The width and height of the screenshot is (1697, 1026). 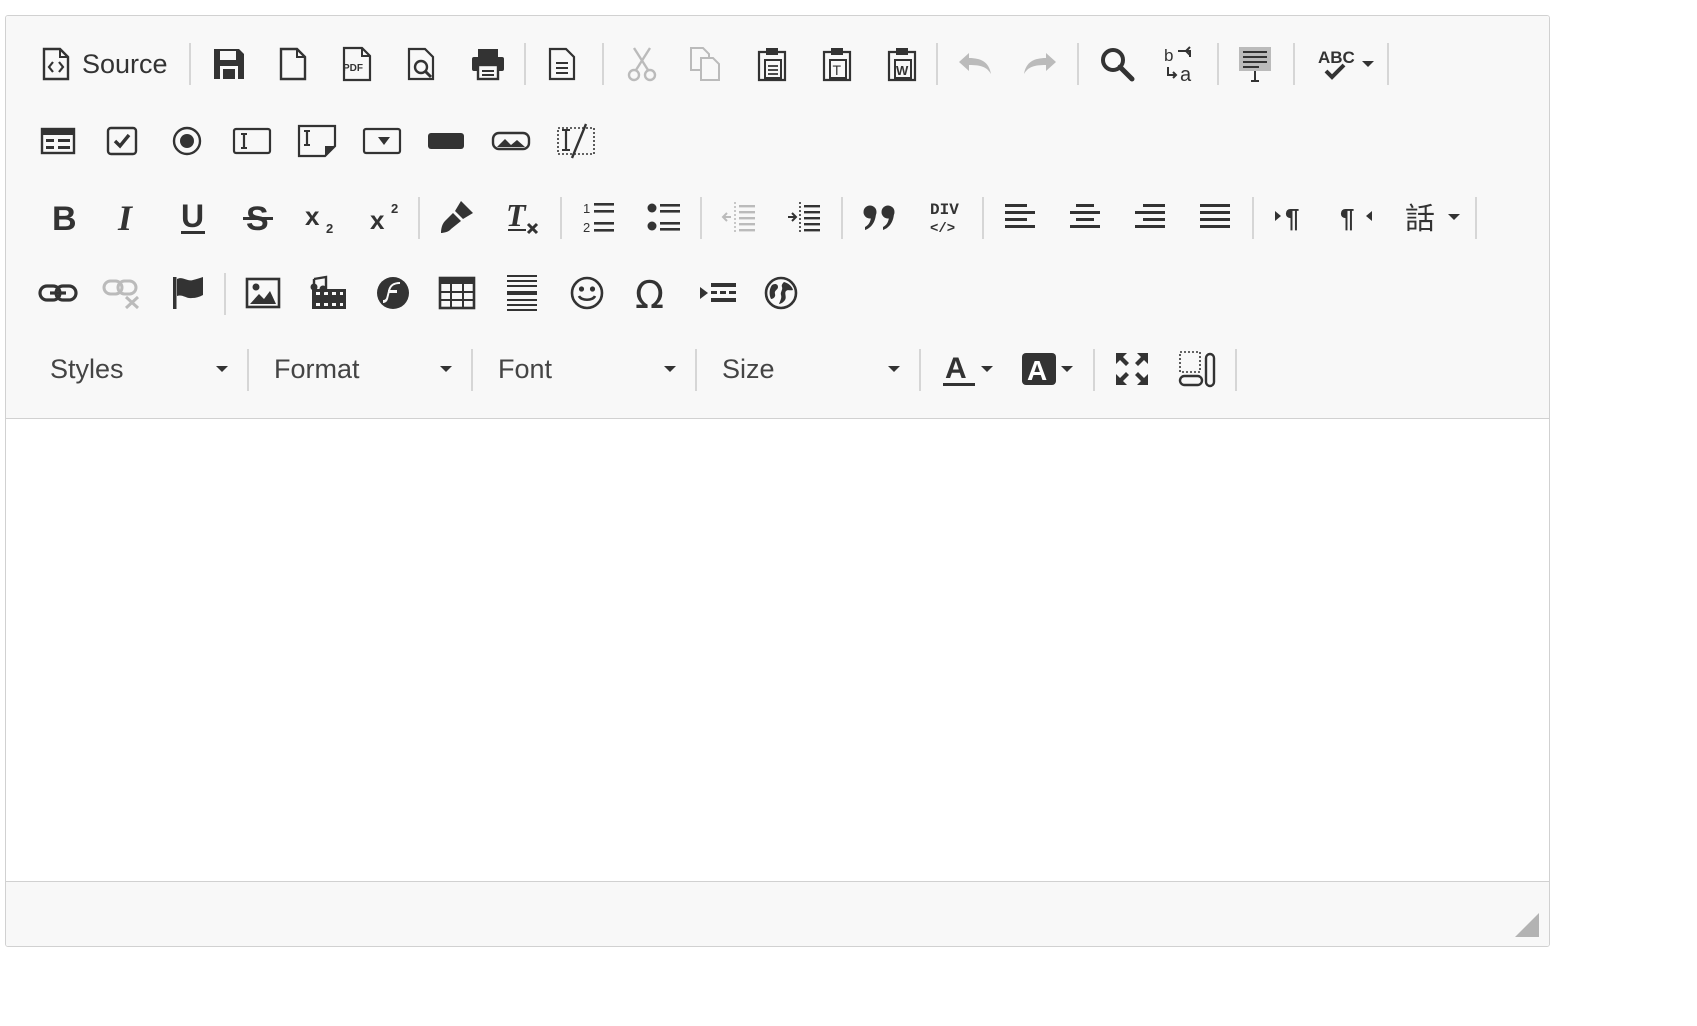 I want to click on select-icon, so click(x=382, y=141).